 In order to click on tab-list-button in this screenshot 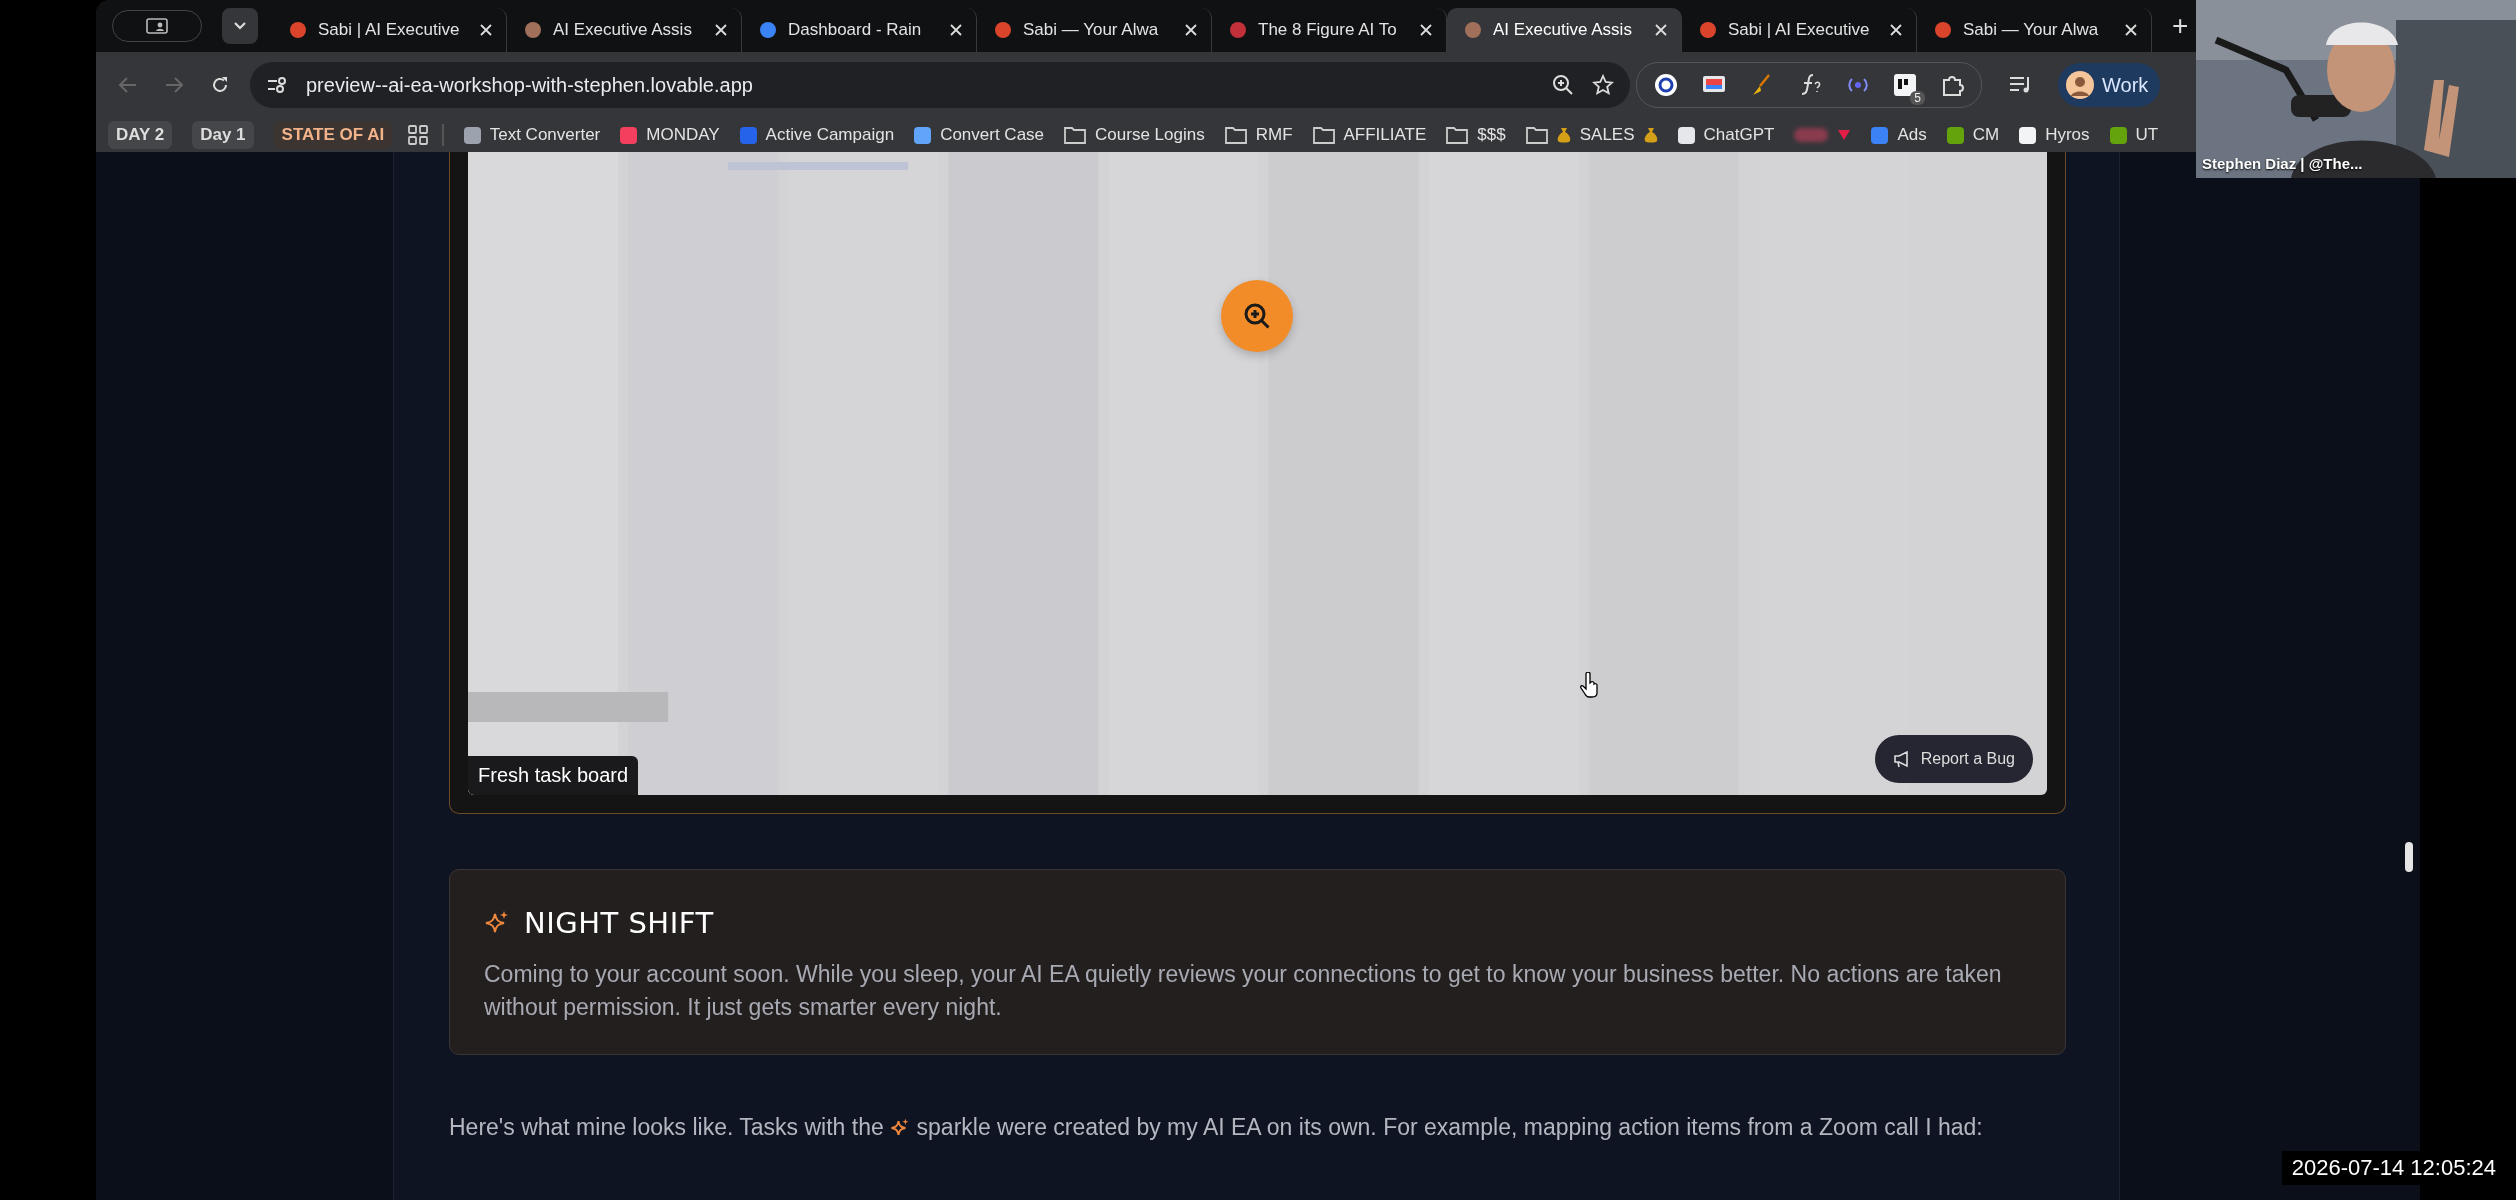, I will do `click(240, 26)`.